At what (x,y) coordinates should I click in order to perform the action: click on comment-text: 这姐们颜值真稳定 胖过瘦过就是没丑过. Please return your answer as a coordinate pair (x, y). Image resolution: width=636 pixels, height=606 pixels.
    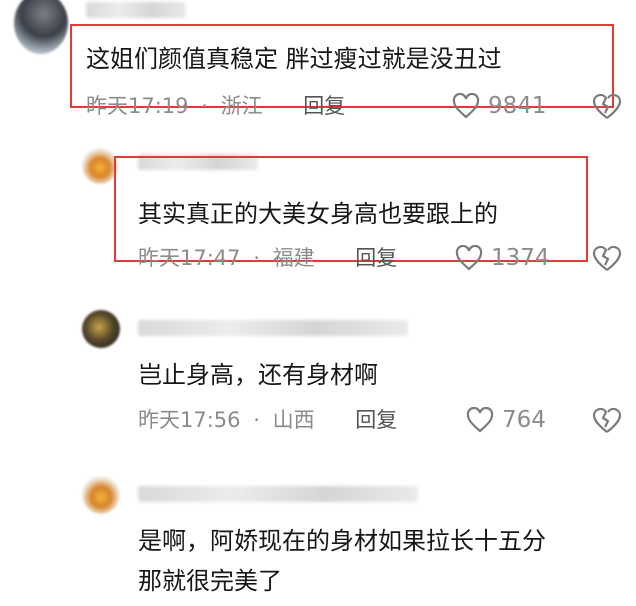
    Looking at the image, I should click on (294, 59).